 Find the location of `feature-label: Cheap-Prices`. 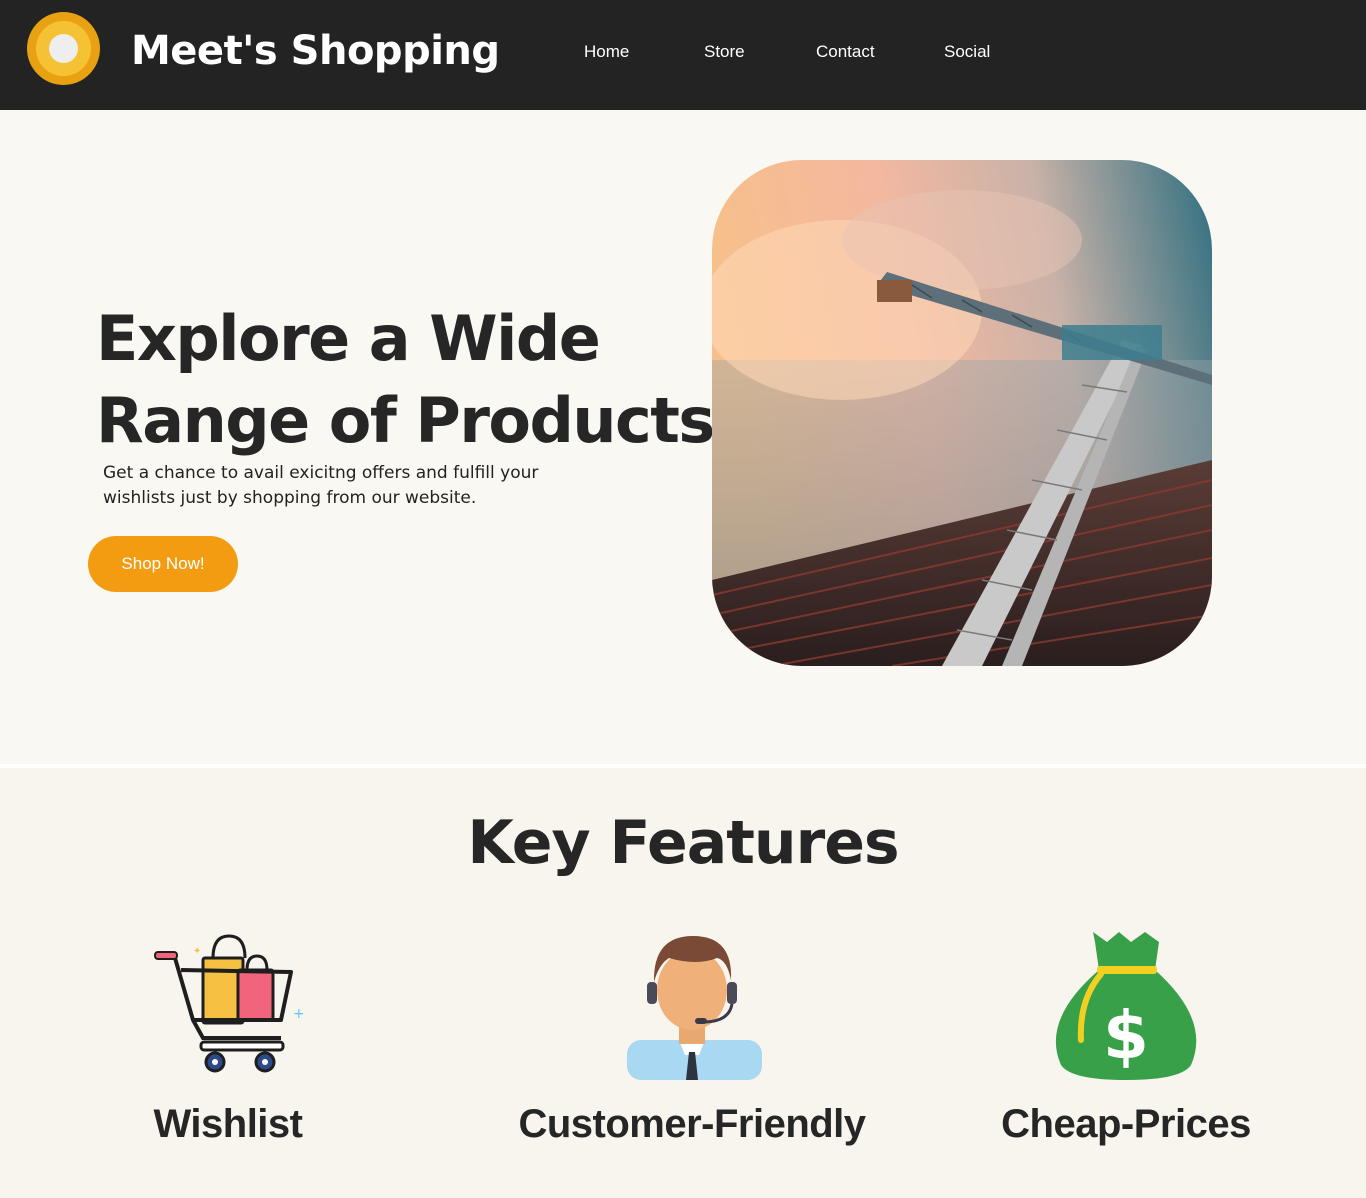

feature-label: Cheap-Prices is located at coordinates (1126, 1124).